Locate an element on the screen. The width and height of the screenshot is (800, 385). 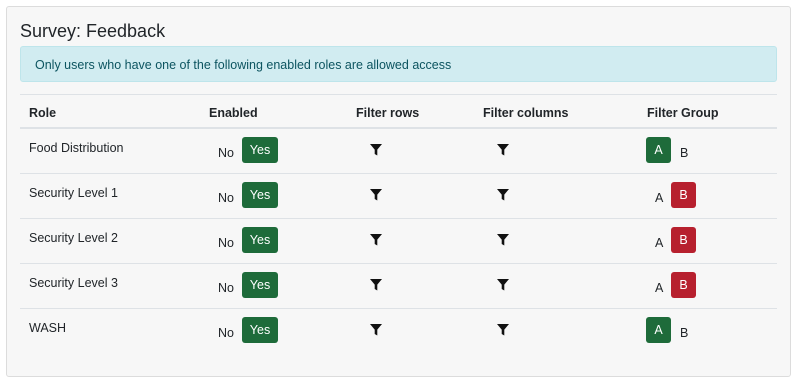
table-row: Security Level 3 No Yes A B is located at coordinates (398, 286).